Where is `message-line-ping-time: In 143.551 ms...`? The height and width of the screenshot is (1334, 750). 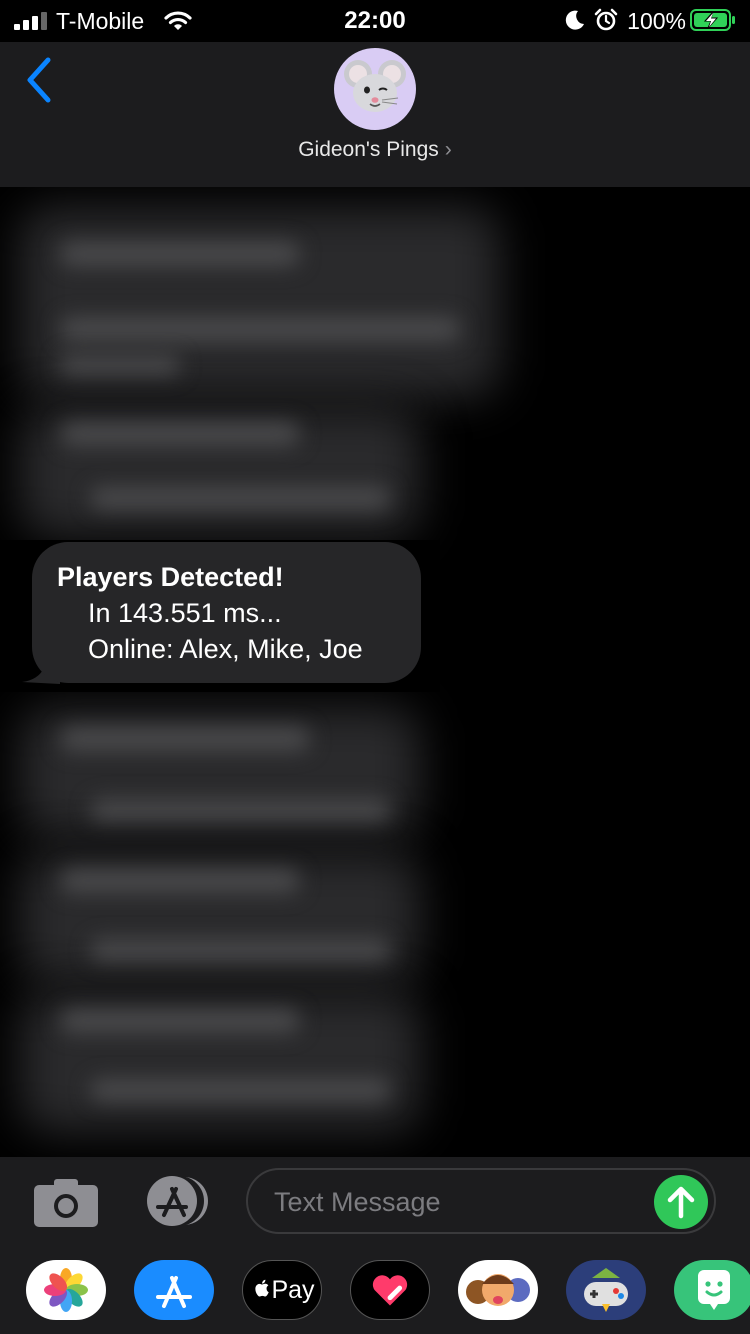
message-line-ping-time: In 143.551 ms... is located at coordinates (185, 613).